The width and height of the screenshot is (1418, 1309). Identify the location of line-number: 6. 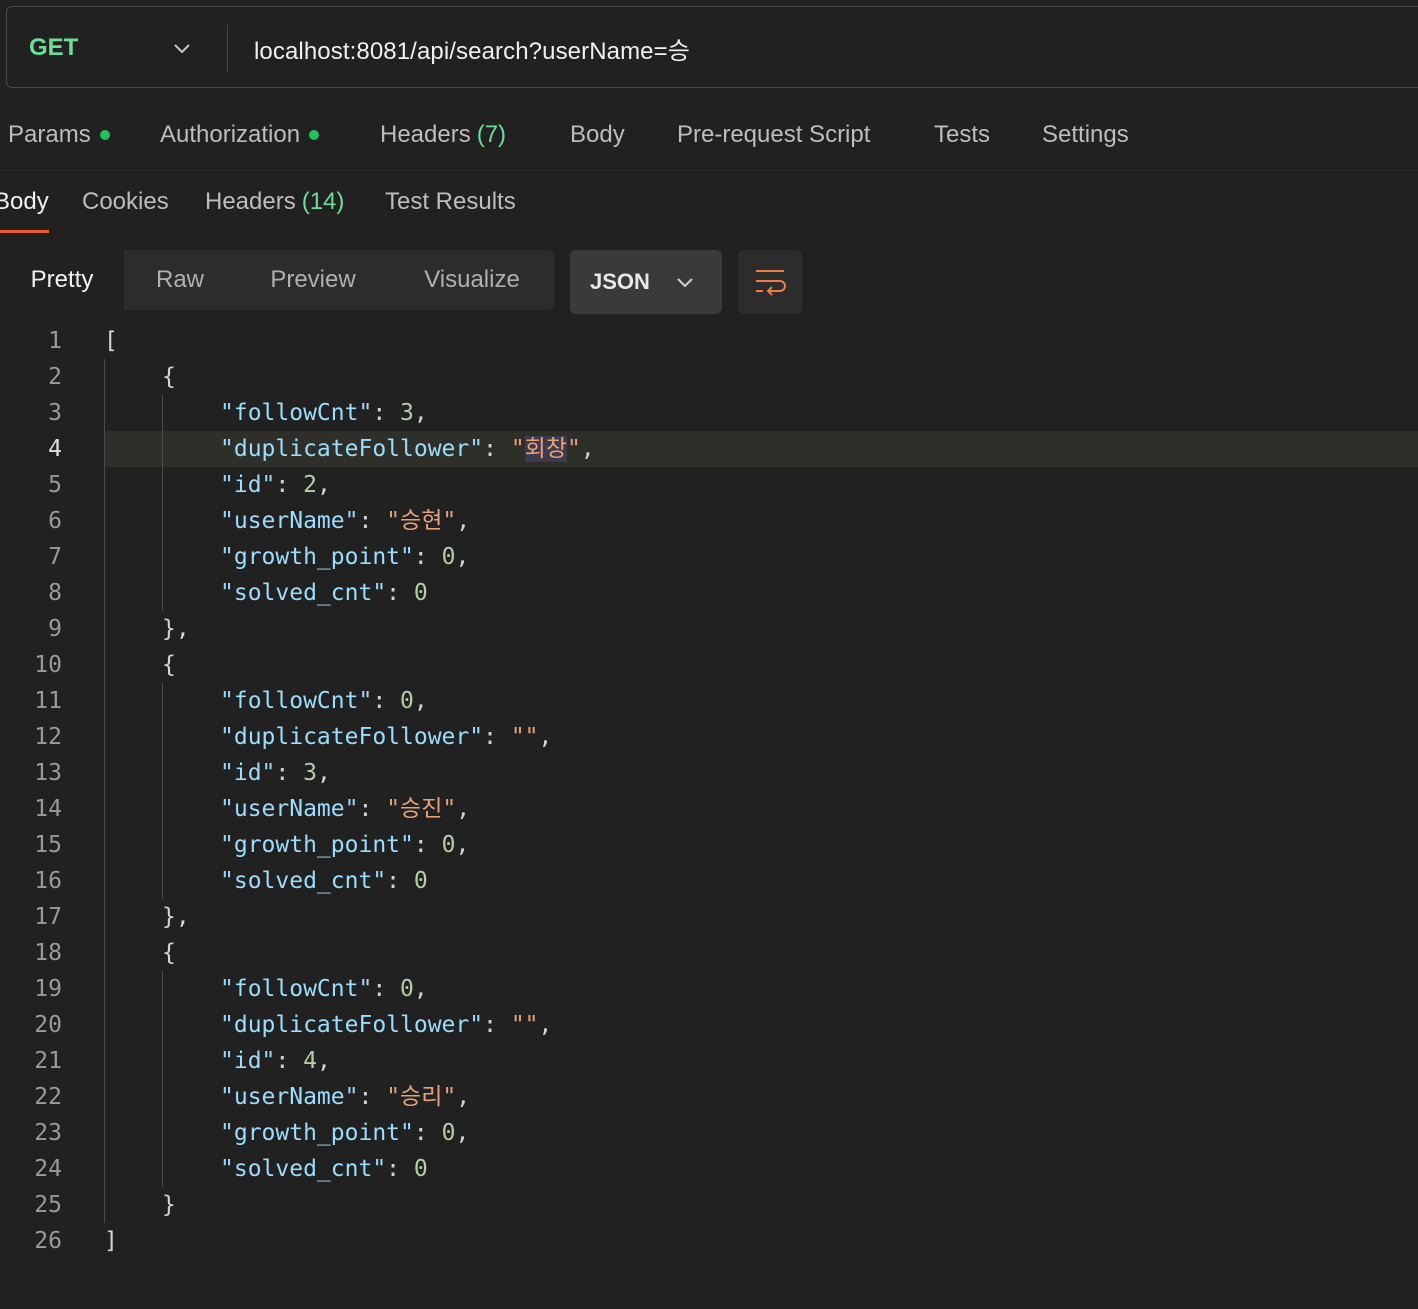
(55, 521).